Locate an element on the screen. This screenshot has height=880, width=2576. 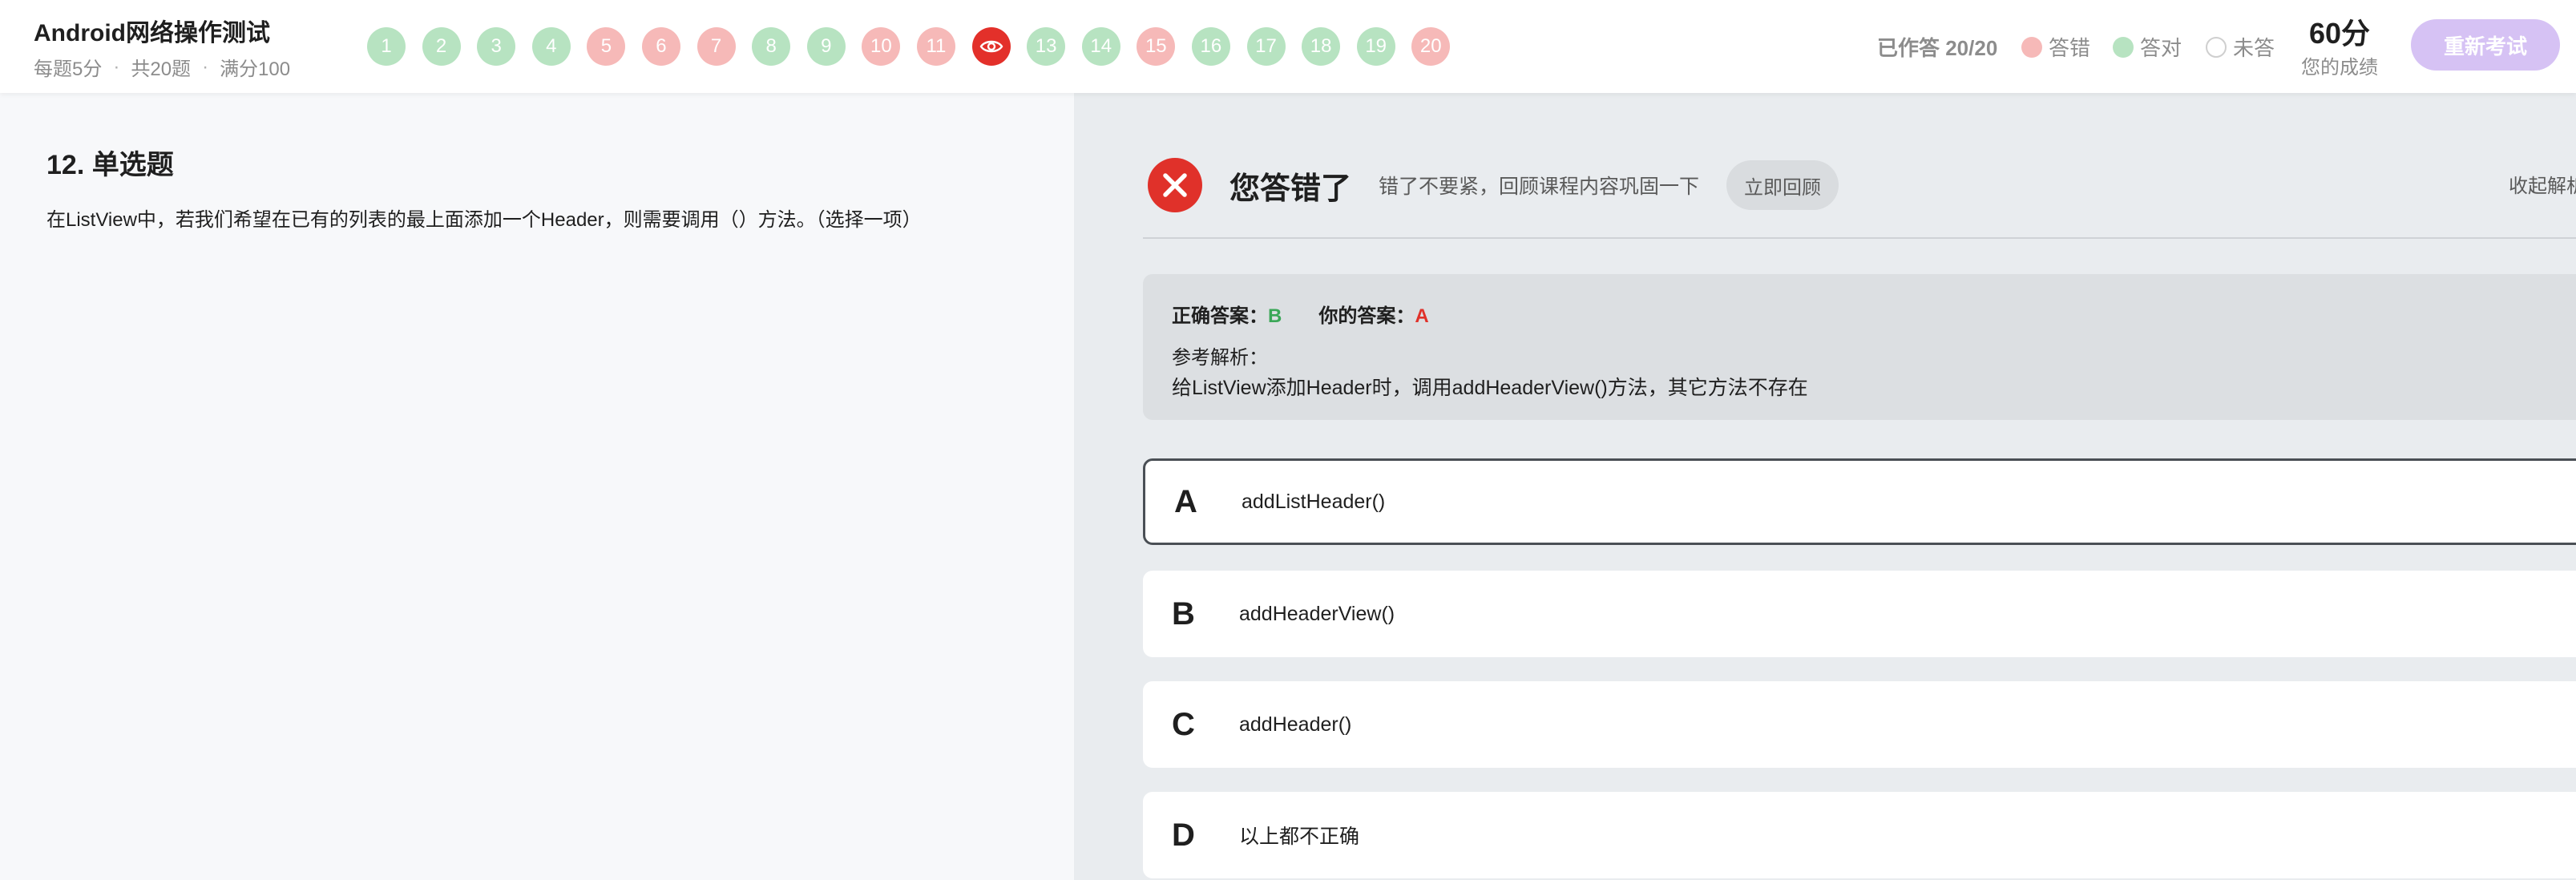
legend-correct-label: 答对 is located at coordinates (2161, 48).